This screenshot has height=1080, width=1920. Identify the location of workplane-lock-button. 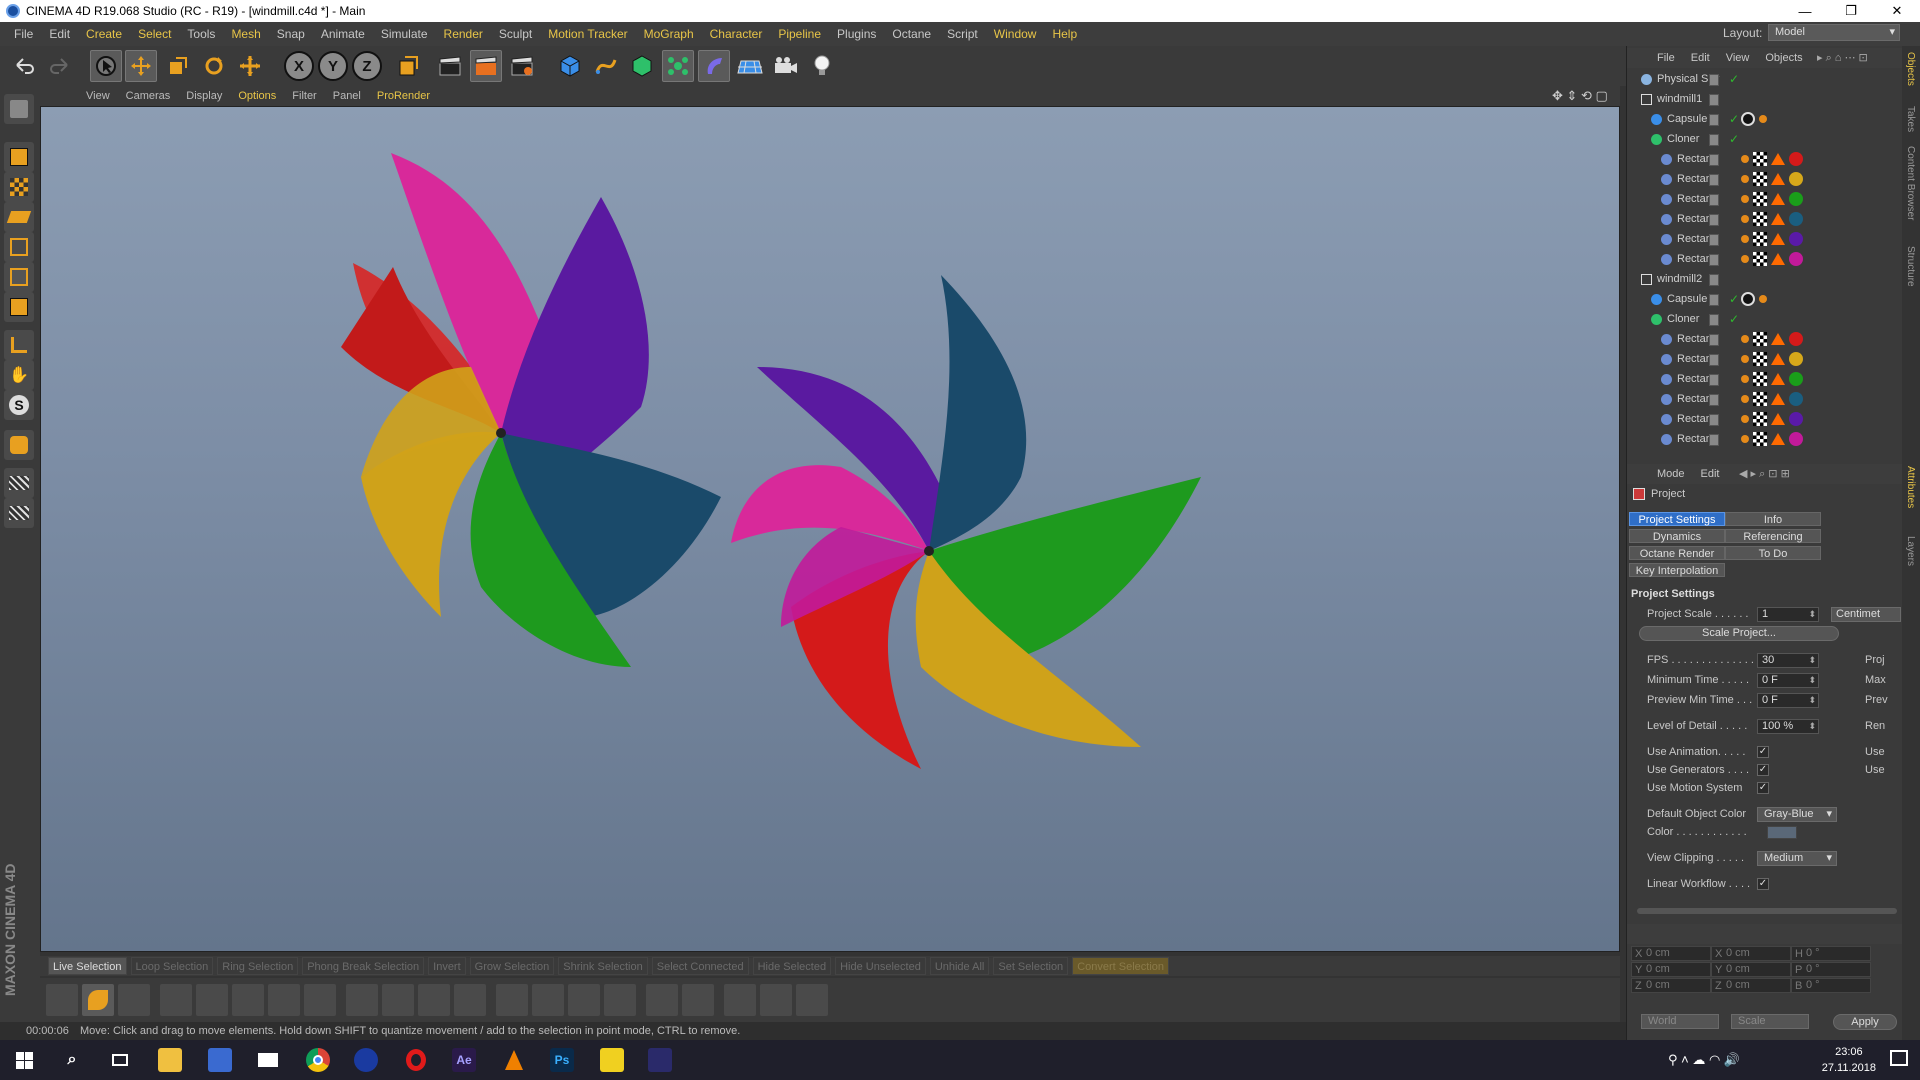
(19, 483).